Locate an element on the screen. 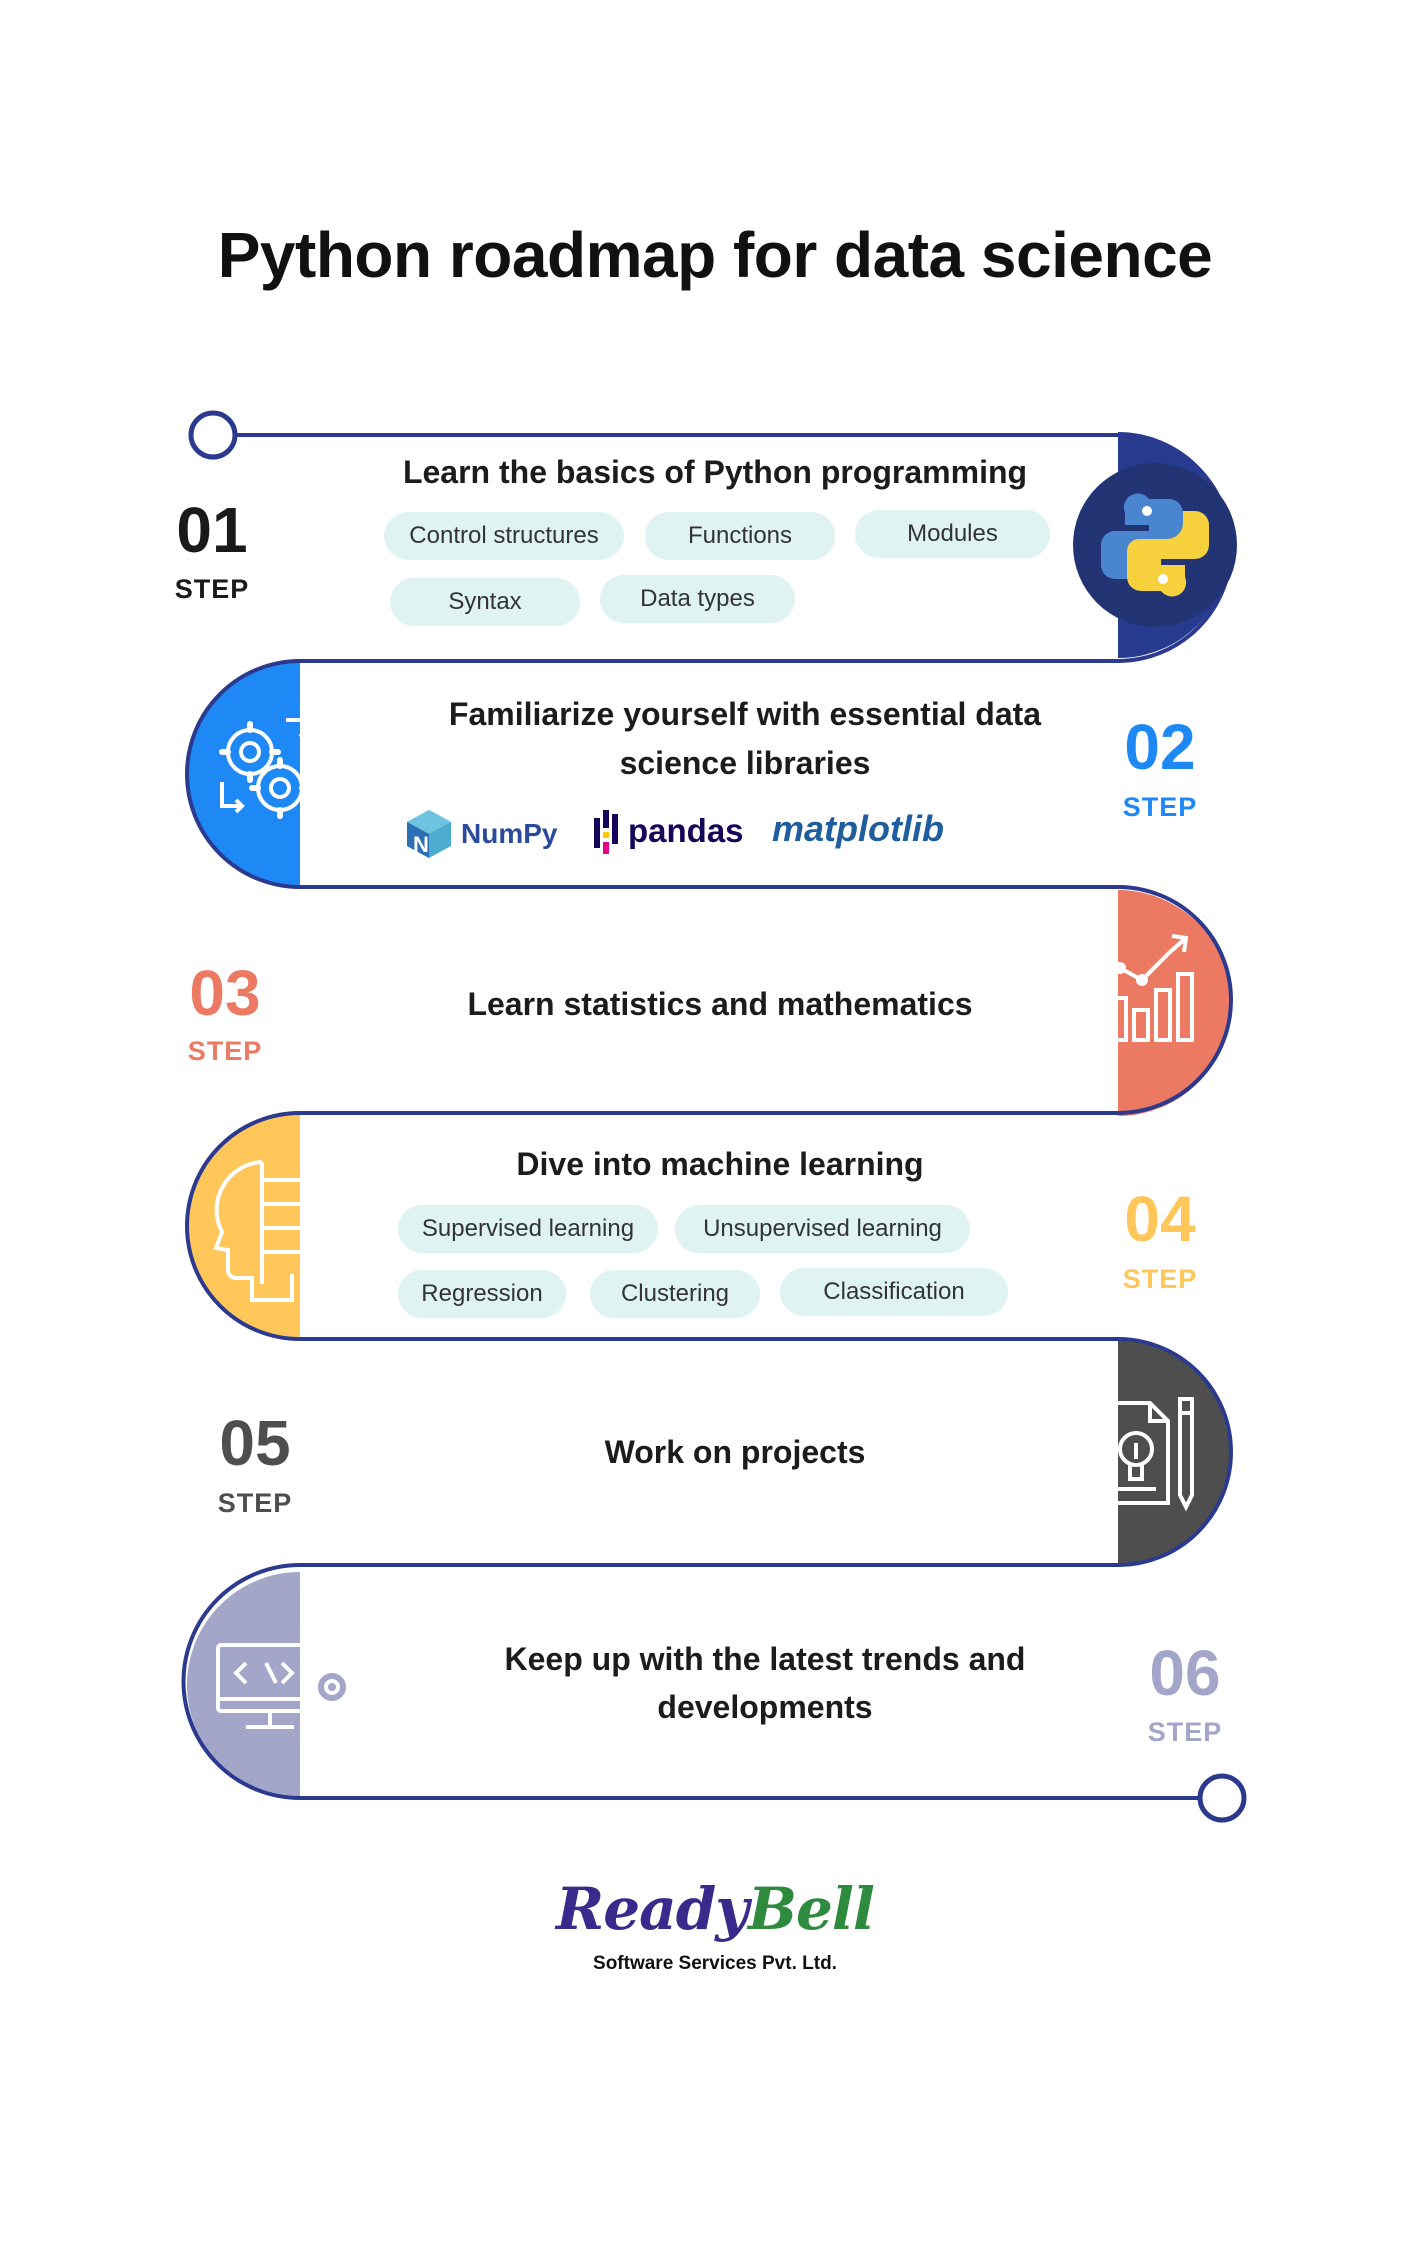  step-6-badge is located at coordinates (243, 1685).